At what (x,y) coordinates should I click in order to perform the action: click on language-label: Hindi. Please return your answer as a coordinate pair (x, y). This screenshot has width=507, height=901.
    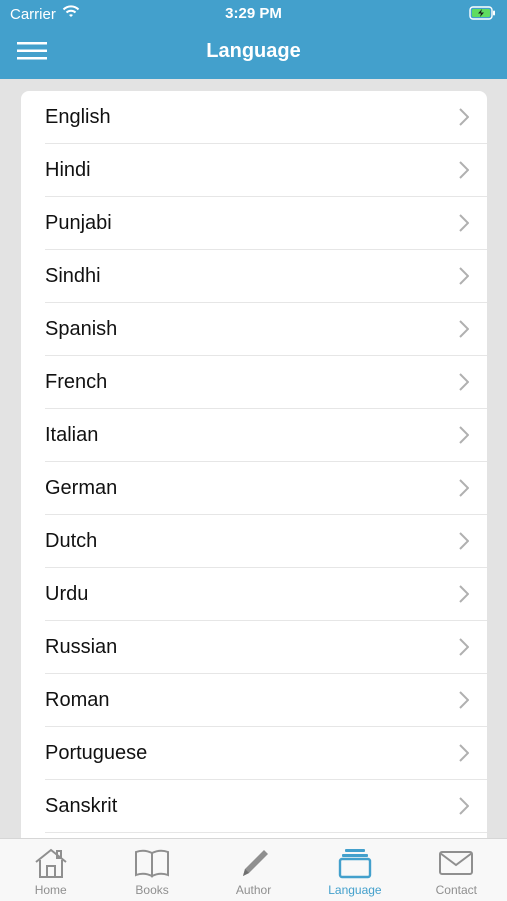
    Looking at the image, I should click on (68, 170).